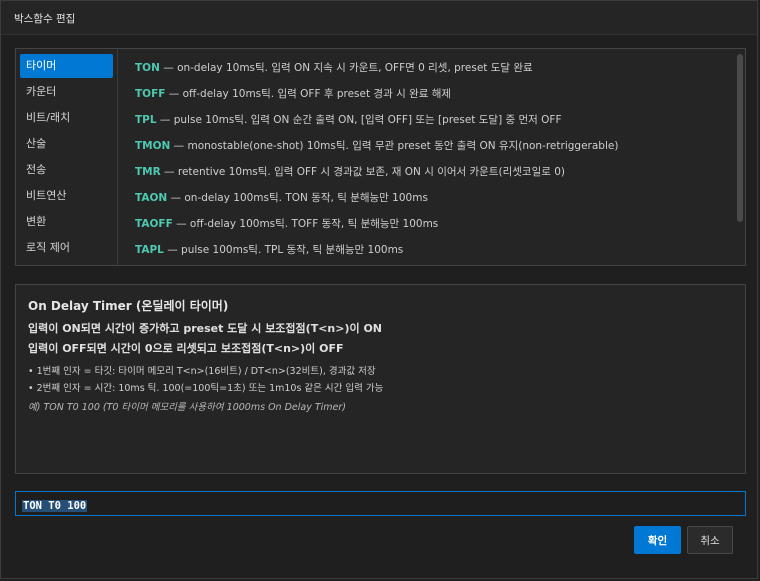  Describe the element at coordinates (297, 198) in the screenshot. I see `function-description: — on-delay 100ms틱. TON 동작, 틱 분해능만 100ms` at that location.